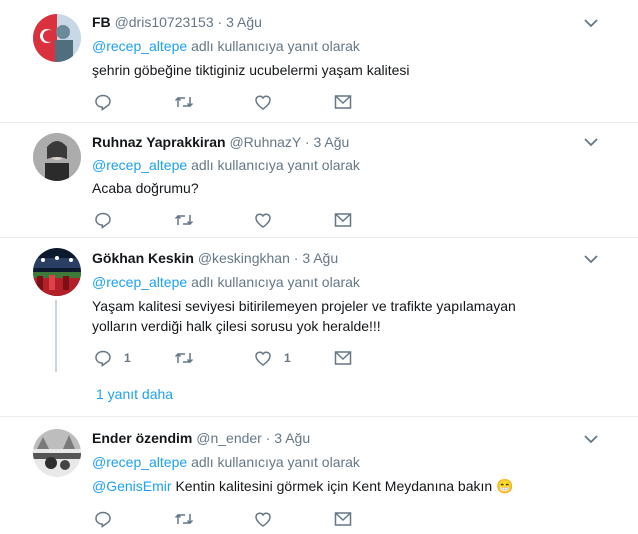 This screenshot has width=638, height=534. Describe the element at coordinates (134, 394) in the screenshot. I see `more-replies-link: 1 yanıt daha` at that location.